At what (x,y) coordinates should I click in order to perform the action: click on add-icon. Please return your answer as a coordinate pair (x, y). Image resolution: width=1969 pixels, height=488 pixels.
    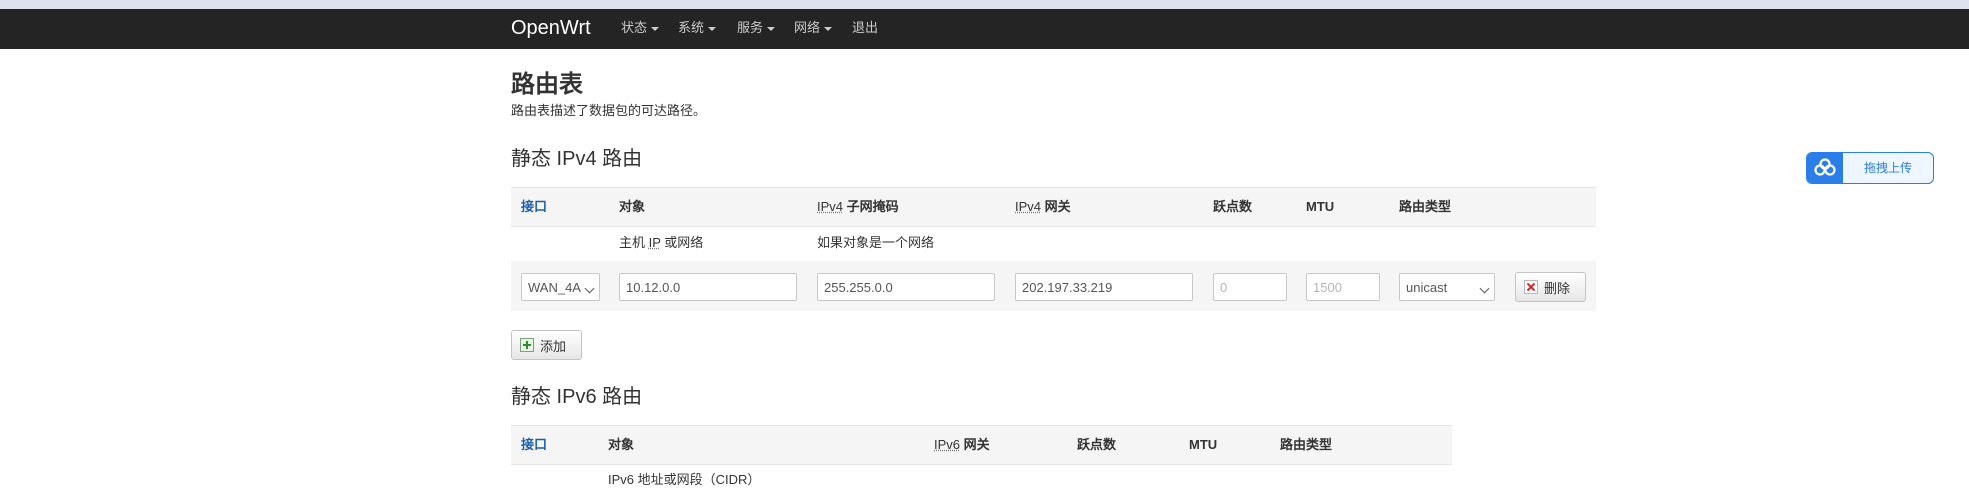
    Looking at the image, I should click on (527, 345).